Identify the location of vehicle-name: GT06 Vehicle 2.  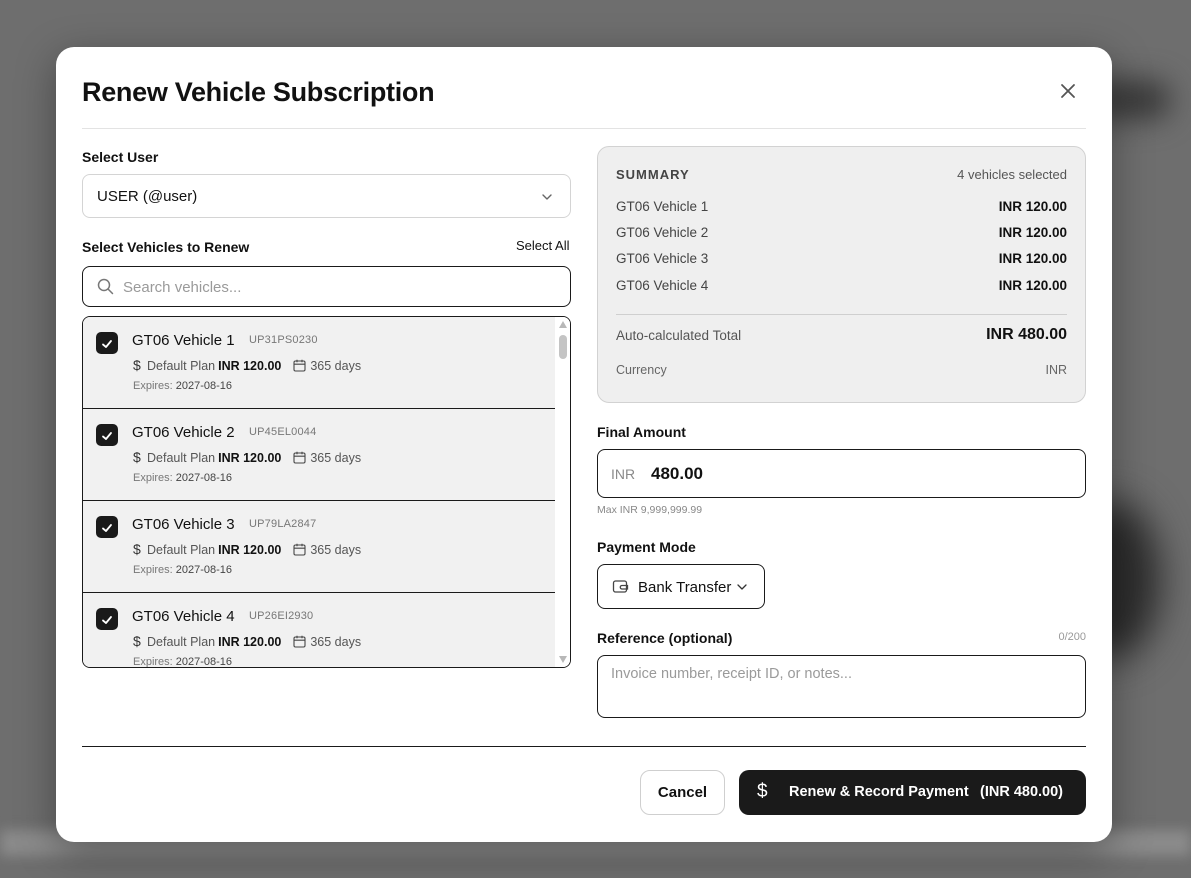
(183, 432).